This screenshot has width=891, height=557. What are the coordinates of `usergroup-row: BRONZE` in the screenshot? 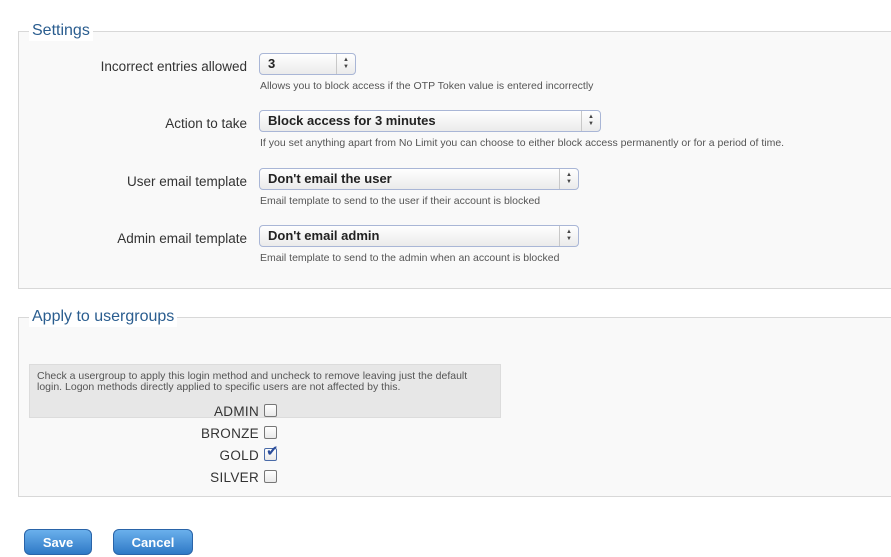 It's located at (148, 433).